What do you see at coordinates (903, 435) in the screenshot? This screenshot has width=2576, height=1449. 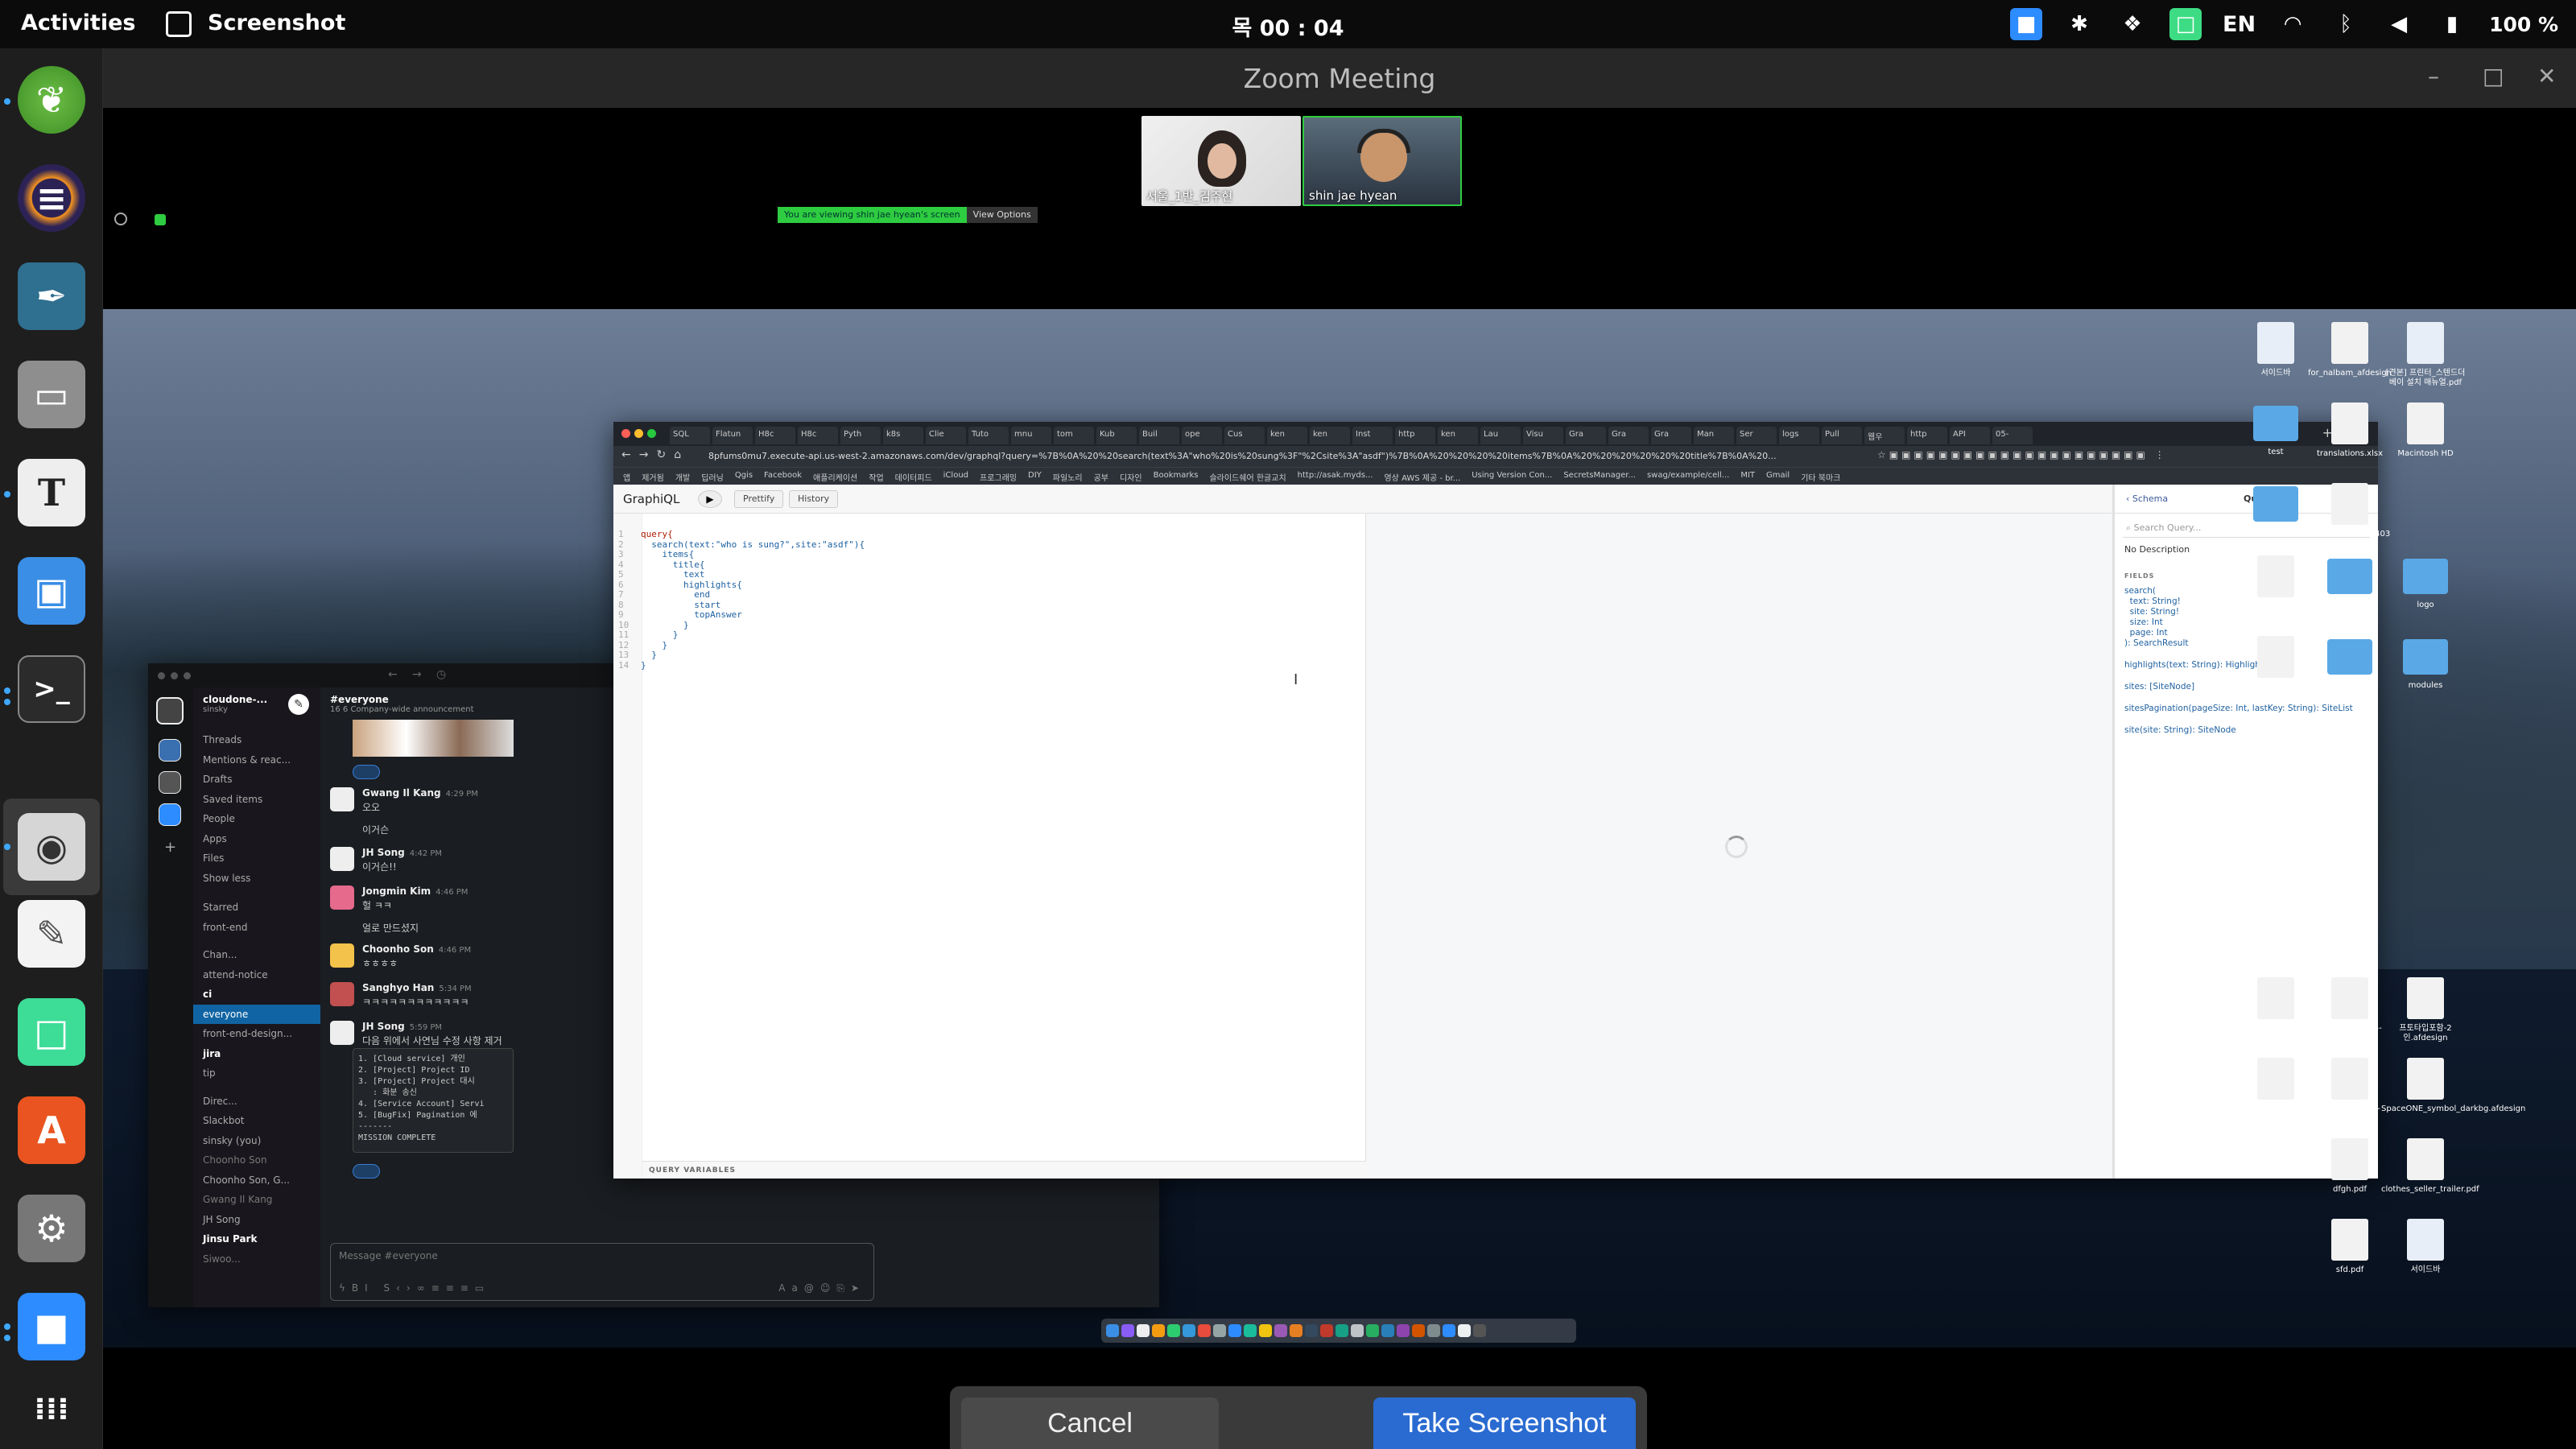 I see `browser-tab: k8s` at bounding box center [903, 435].